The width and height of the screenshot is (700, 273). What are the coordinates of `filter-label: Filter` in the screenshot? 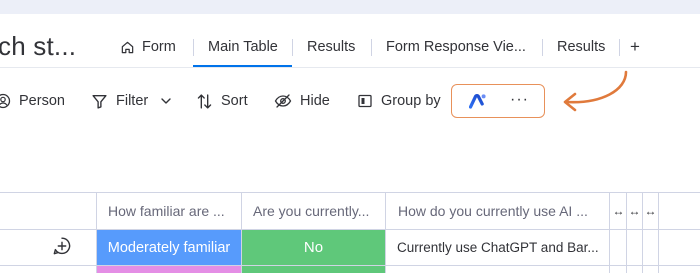 It's located at (132, 101).